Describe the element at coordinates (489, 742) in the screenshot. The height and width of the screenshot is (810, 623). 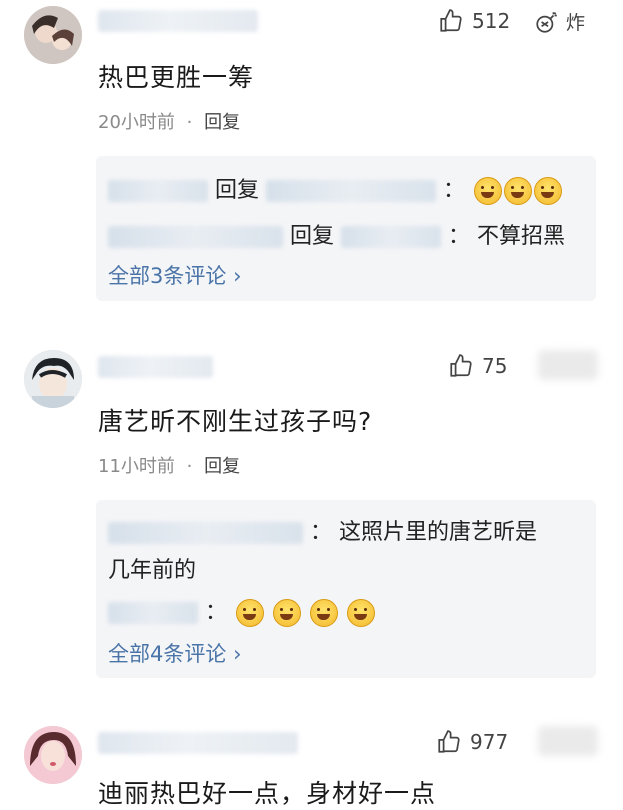
I see `like-count: 977` at that location.